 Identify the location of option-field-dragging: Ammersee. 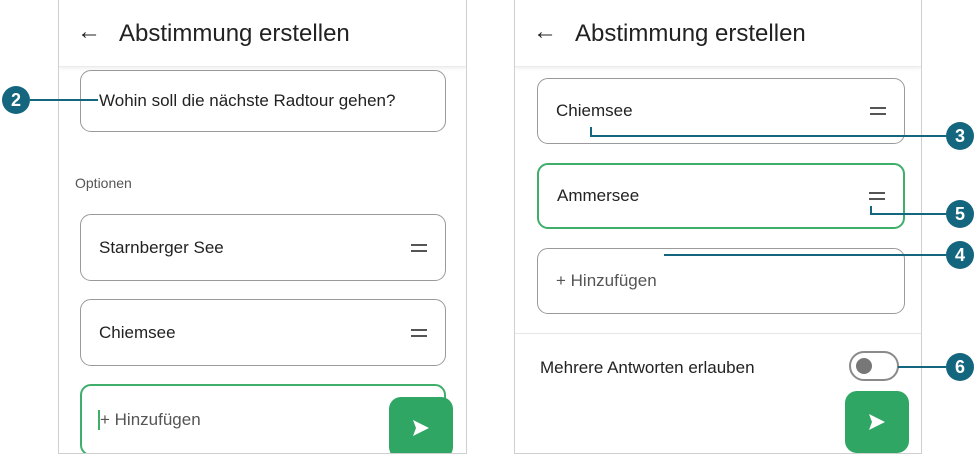
(721, 196).